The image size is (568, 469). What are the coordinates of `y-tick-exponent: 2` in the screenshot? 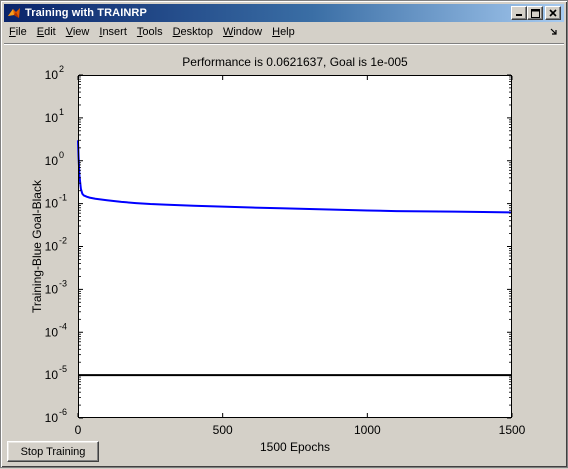 It's located at (61, 69).